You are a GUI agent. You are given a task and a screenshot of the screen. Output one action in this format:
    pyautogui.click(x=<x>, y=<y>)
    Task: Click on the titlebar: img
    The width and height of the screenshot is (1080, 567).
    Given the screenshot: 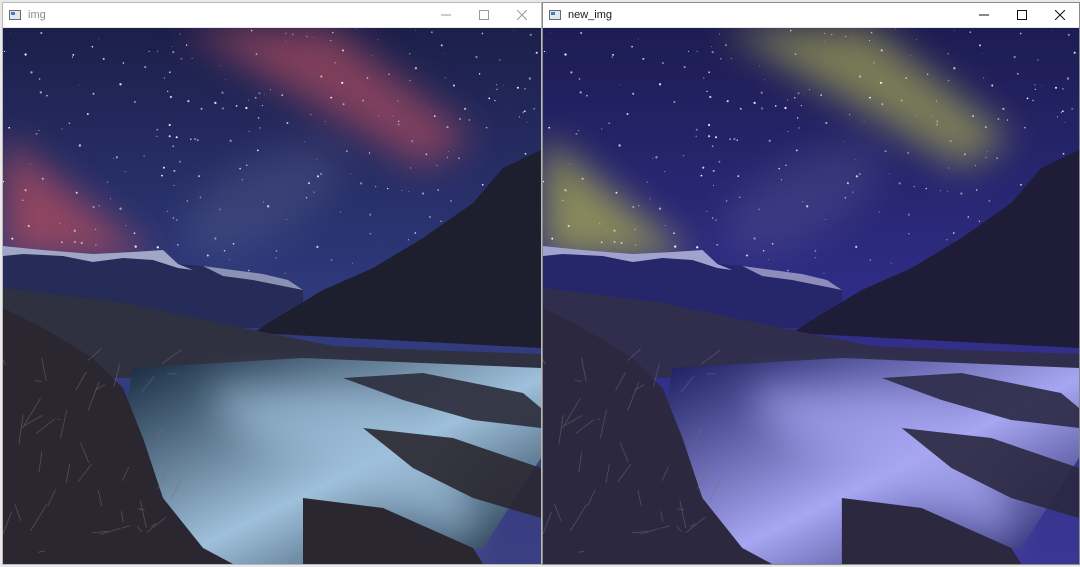 What is the action you would take?
    pyautogui.click(x=272, y=15)
    